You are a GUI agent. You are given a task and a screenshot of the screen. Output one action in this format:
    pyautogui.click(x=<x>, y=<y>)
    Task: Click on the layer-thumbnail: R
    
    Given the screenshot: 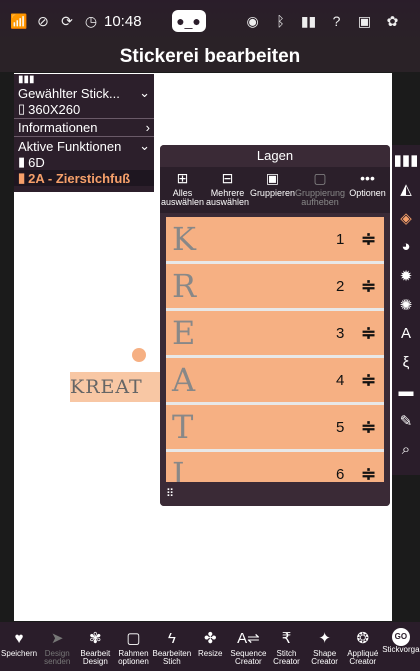 What is the action you would take?
    pyautogui.click(x=185, y=286)
    